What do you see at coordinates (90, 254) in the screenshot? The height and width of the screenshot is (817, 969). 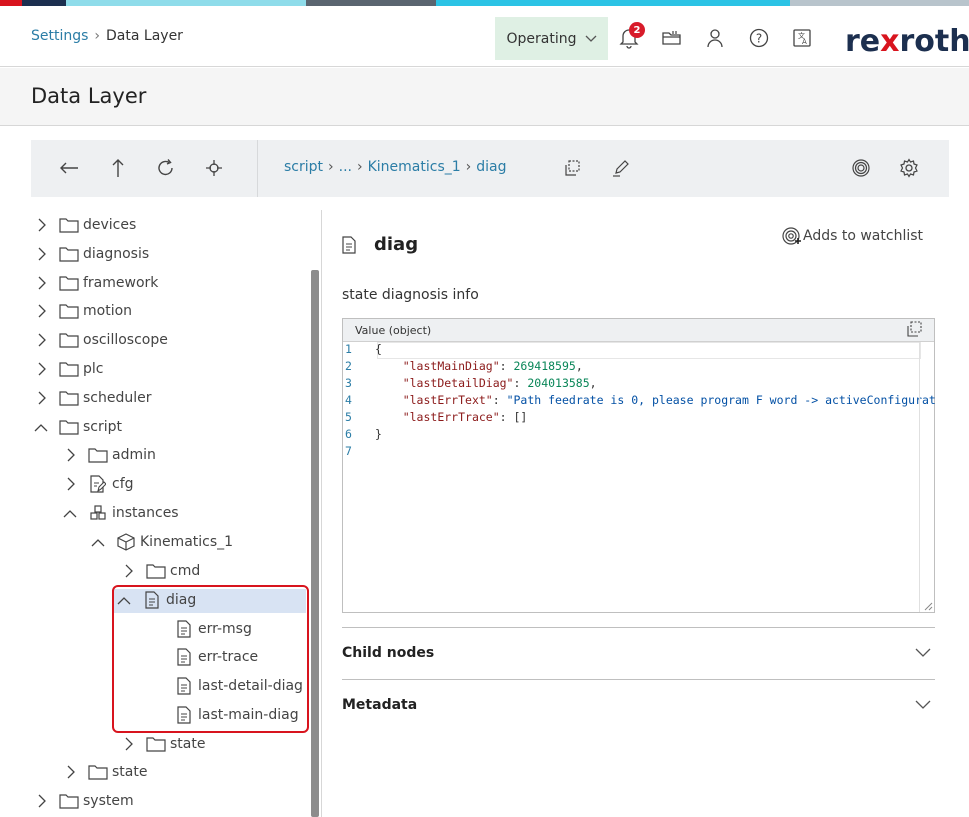 I see `tree-item-diagnosis: diagnosis` at bounding box center [90, 254].